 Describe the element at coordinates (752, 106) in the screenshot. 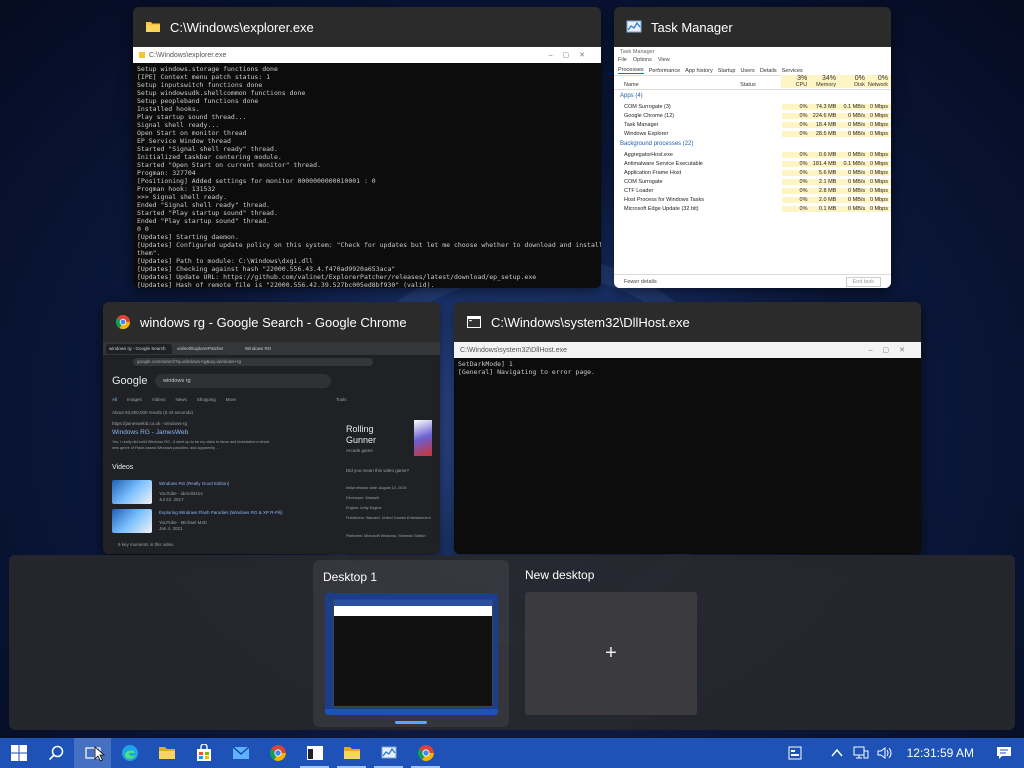

I see `tm-process-row: COM Surrogate (3) 0% 74.3 MB 0.1 MB/s 0 Mbps` at that location.